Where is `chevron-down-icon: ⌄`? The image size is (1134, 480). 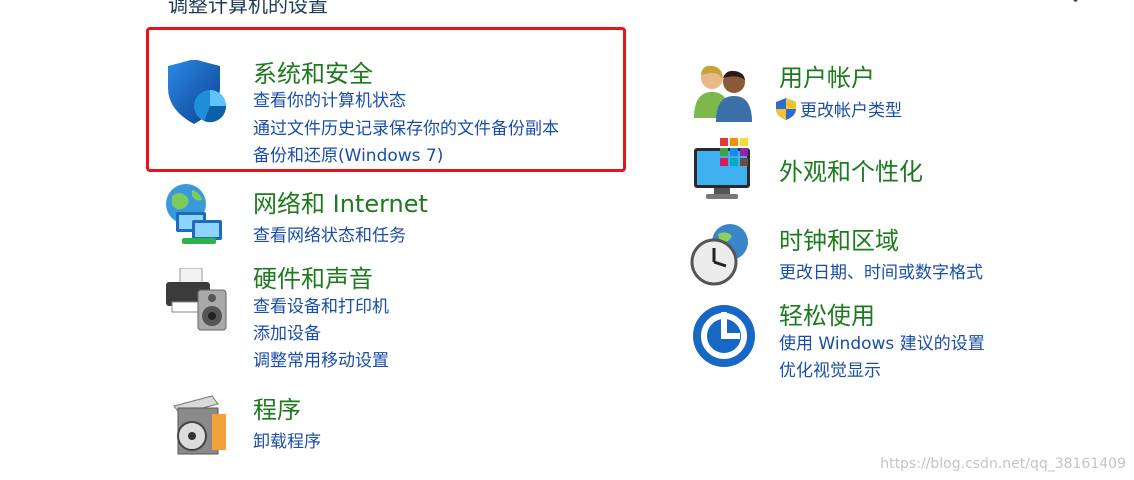
chevron-down-icon: ⌄ is located at coordinates (1075, 3).